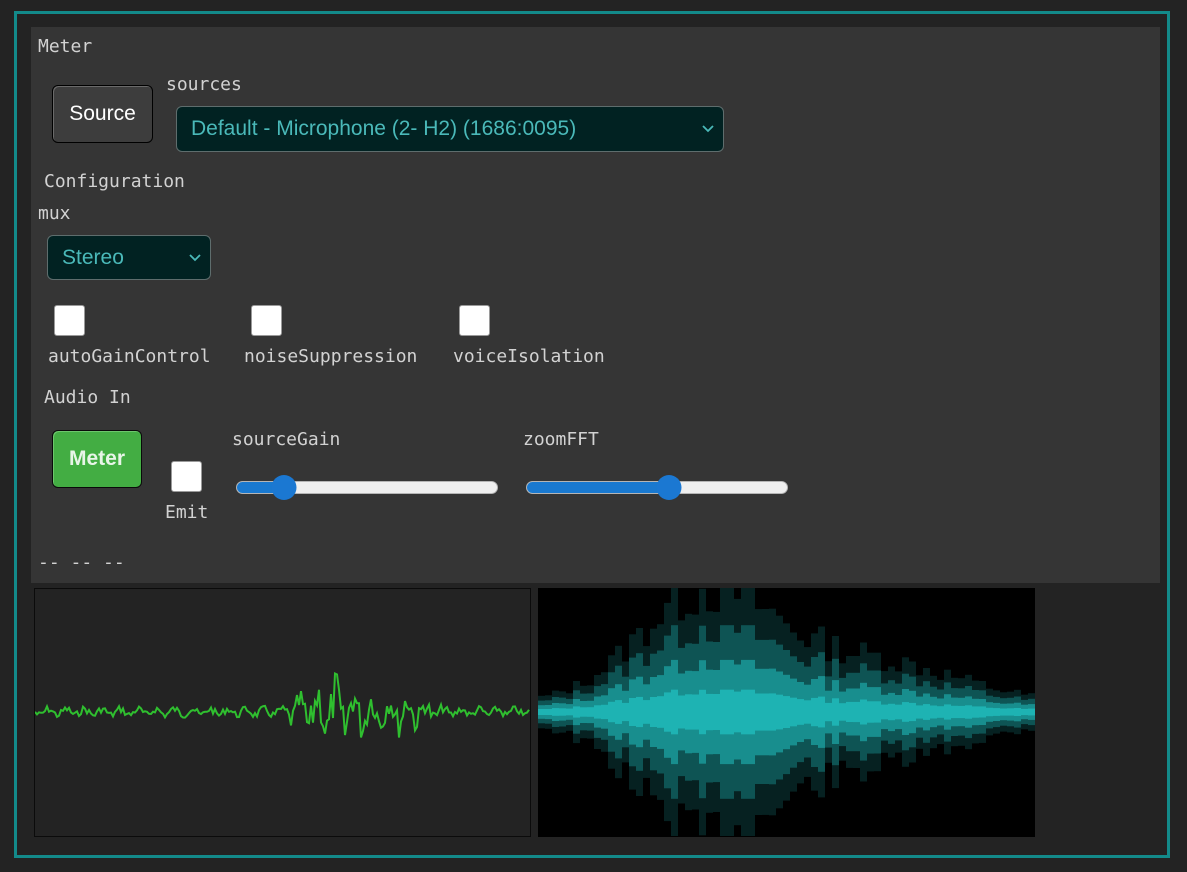 Image resolution: width=1187 pixels, height=872 pixels. Describe the element at coordinates (266, 320) in the screenshot. I see `noise-suppression-checkbox` at that location.